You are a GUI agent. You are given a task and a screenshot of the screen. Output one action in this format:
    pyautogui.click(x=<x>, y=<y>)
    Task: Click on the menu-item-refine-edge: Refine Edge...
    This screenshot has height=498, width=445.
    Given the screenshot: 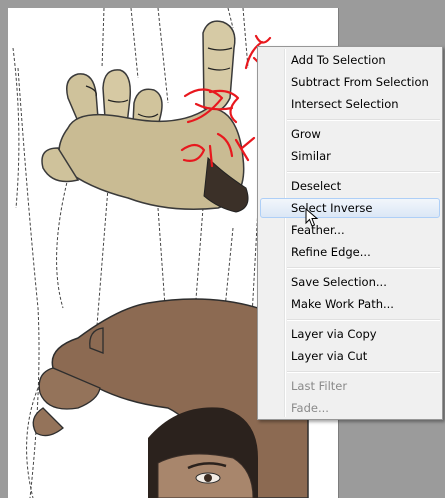 What is the action you would take?
    pyautogui.click(x=350, y=252)
    